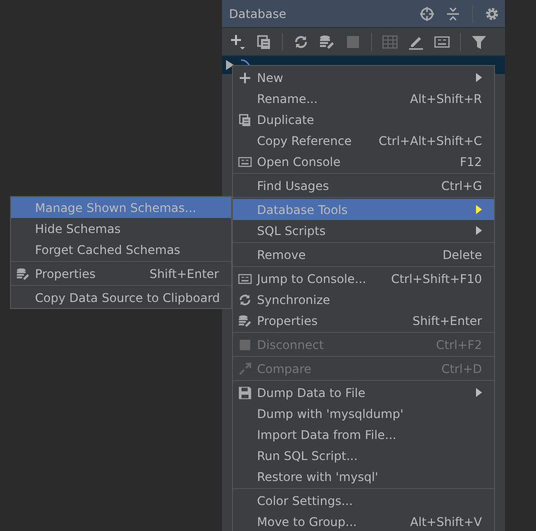 This screenshot has width=536, height=531. I want to click on menu-item: Hide Schemas, so click(121, 228).